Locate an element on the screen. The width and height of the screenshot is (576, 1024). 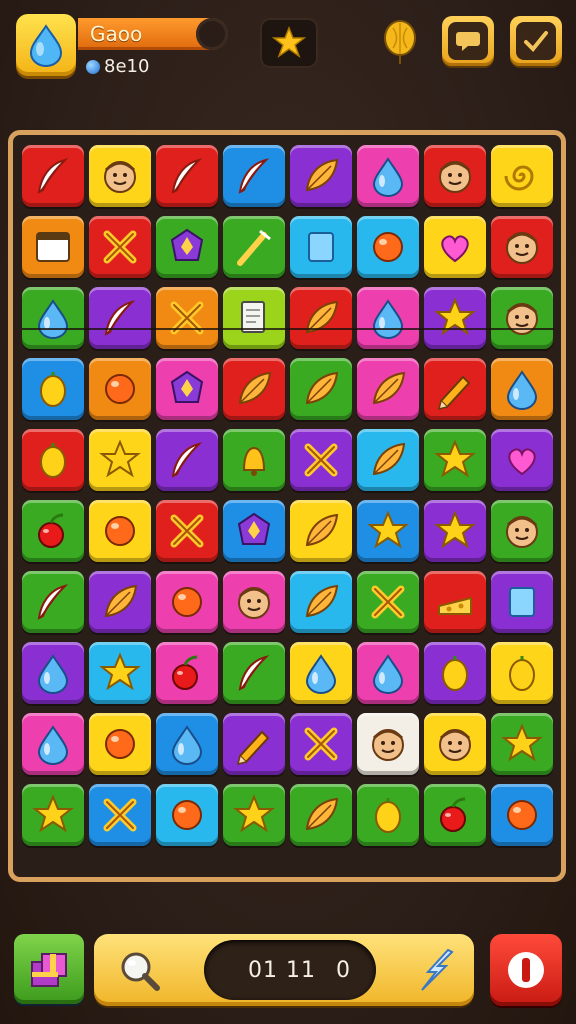
stop-button is located at coordinates (526, 970).